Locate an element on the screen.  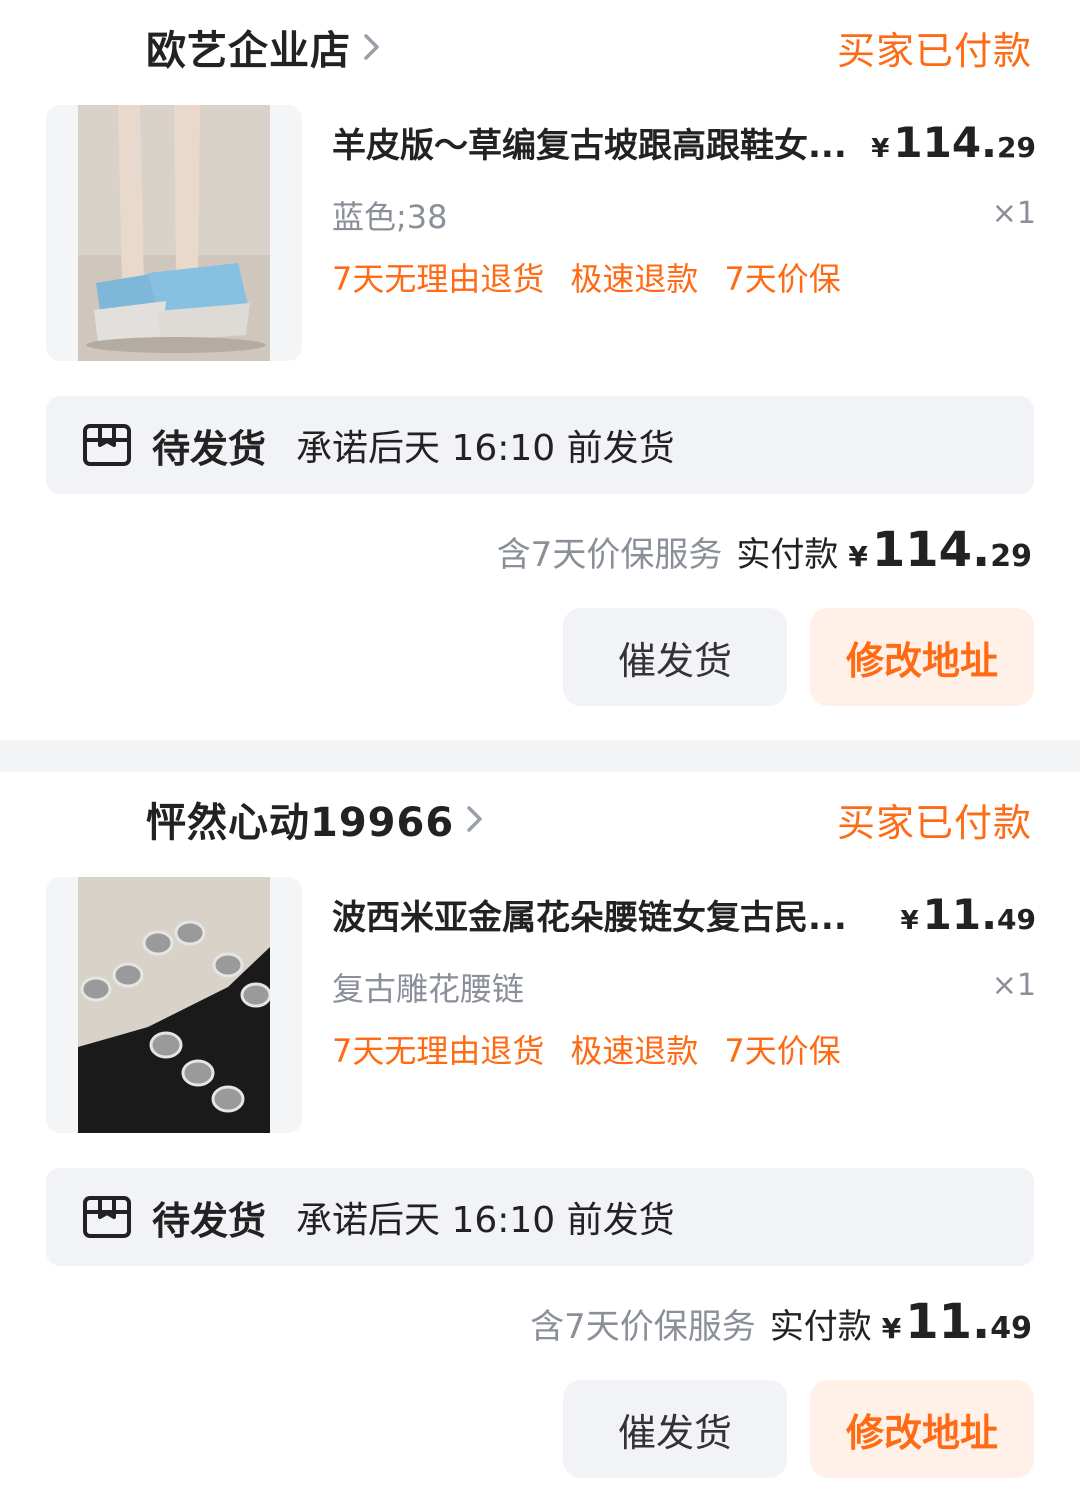
price-decimal: 49 is located at coordinates (1016, 919).